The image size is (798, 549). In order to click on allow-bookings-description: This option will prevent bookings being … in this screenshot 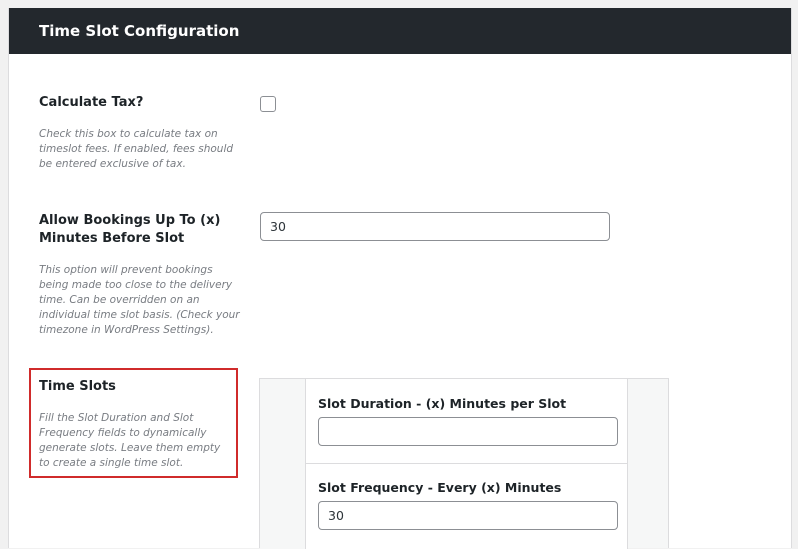, I will do `click(139, 300)`.